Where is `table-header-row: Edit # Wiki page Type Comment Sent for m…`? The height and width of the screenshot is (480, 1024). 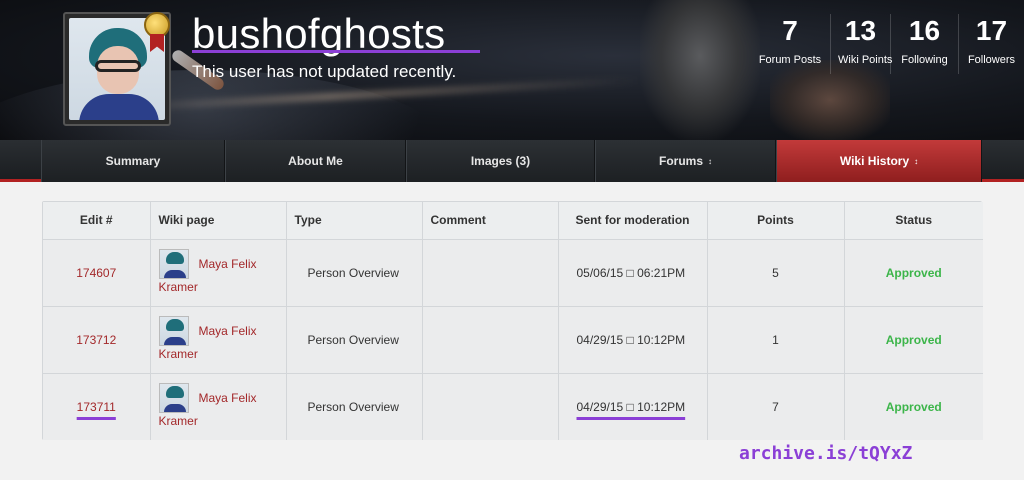
table-header-row: Edit # Wiki page Type Comment Sent for m… is located at coordinates (513, 221).